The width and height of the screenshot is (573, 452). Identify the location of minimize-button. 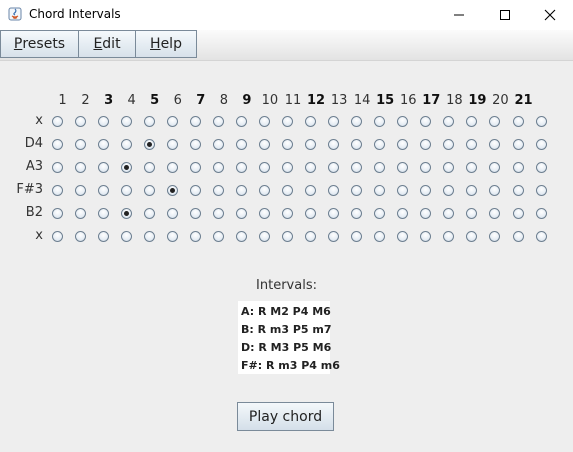
(459, 15).